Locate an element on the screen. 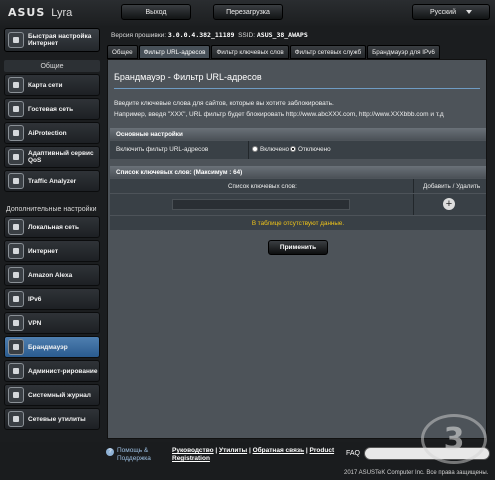 The height and width of the screenshot is (480, 495). sidebar-item-traffic-analyzer: Traffic Analyzer is located at coordinates (52, 181).